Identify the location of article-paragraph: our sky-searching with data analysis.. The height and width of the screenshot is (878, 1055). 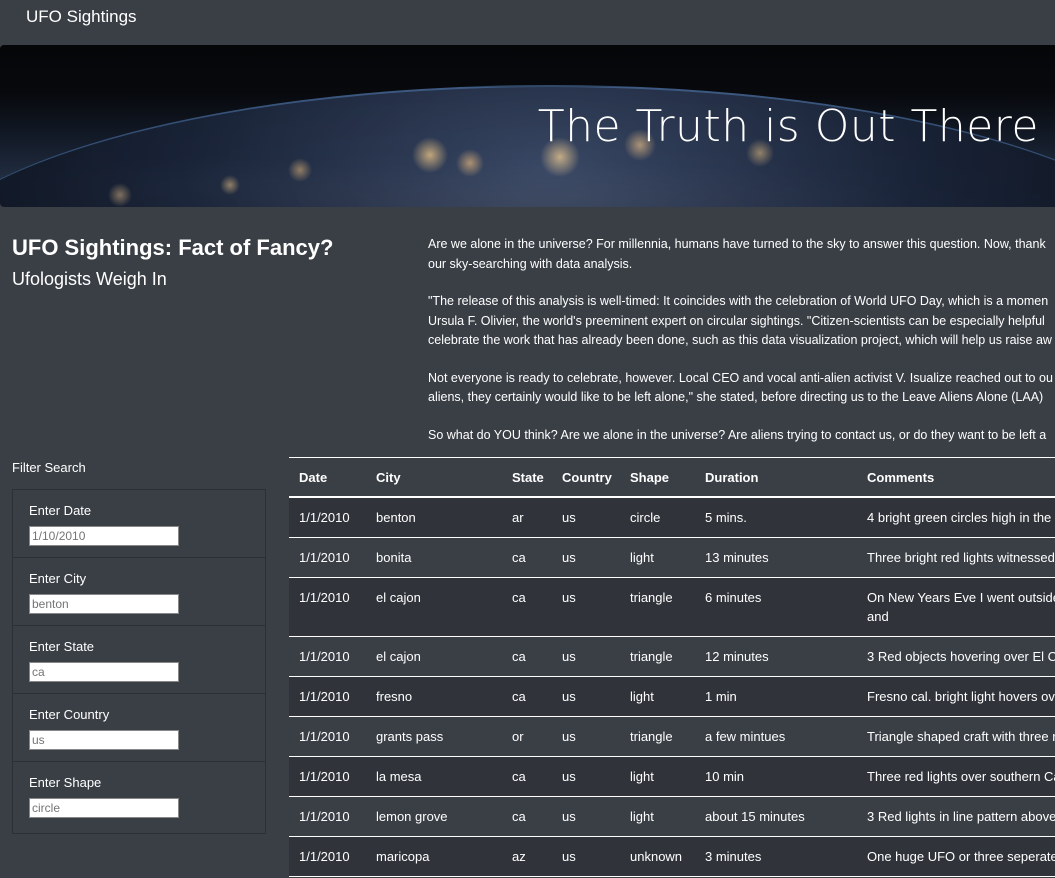
(530, 263).